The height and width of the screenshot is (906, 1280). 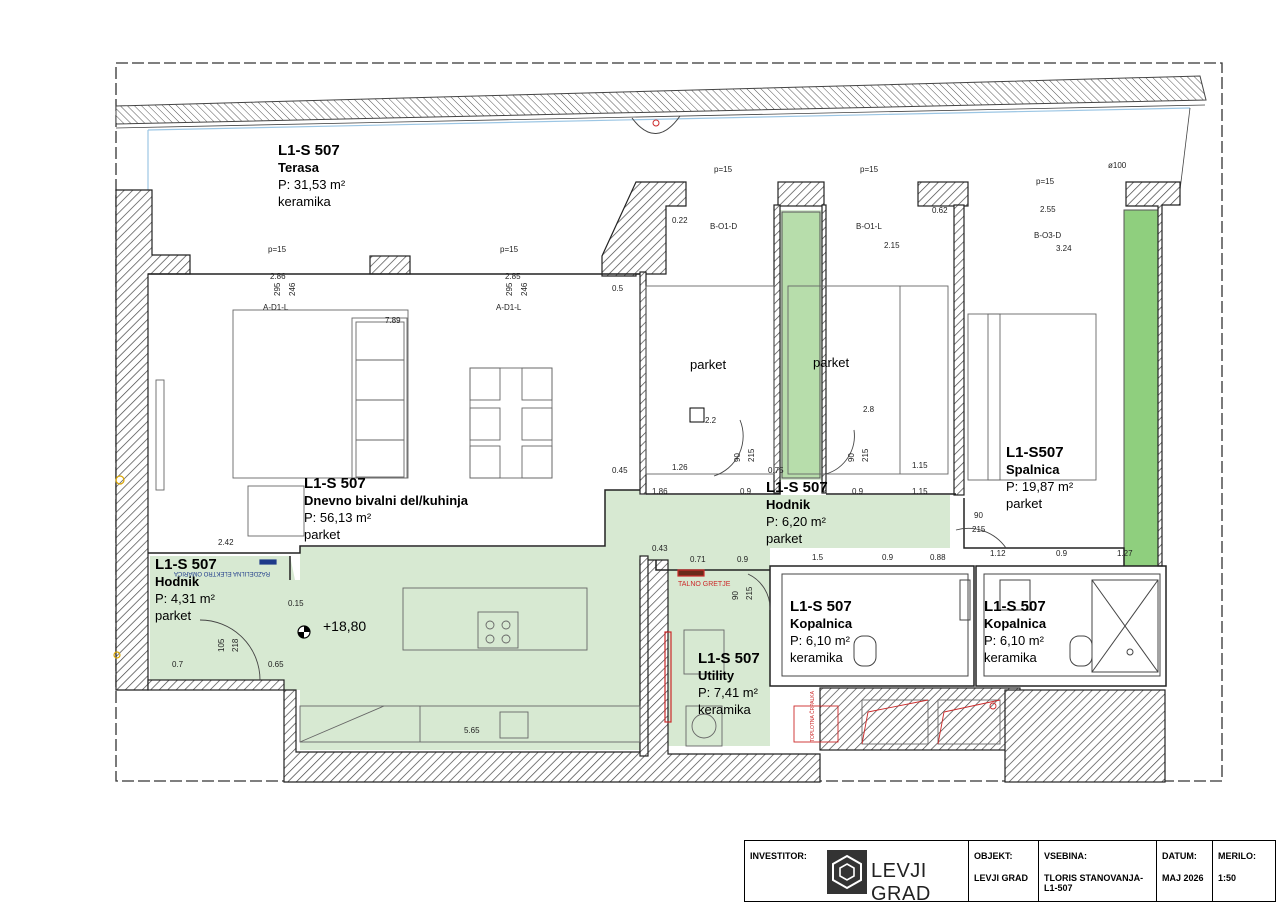 What do you see at coordinates (818, 557) in the screenshot?
I see `dim-text: 1.5` at bounding box center [818, 557].